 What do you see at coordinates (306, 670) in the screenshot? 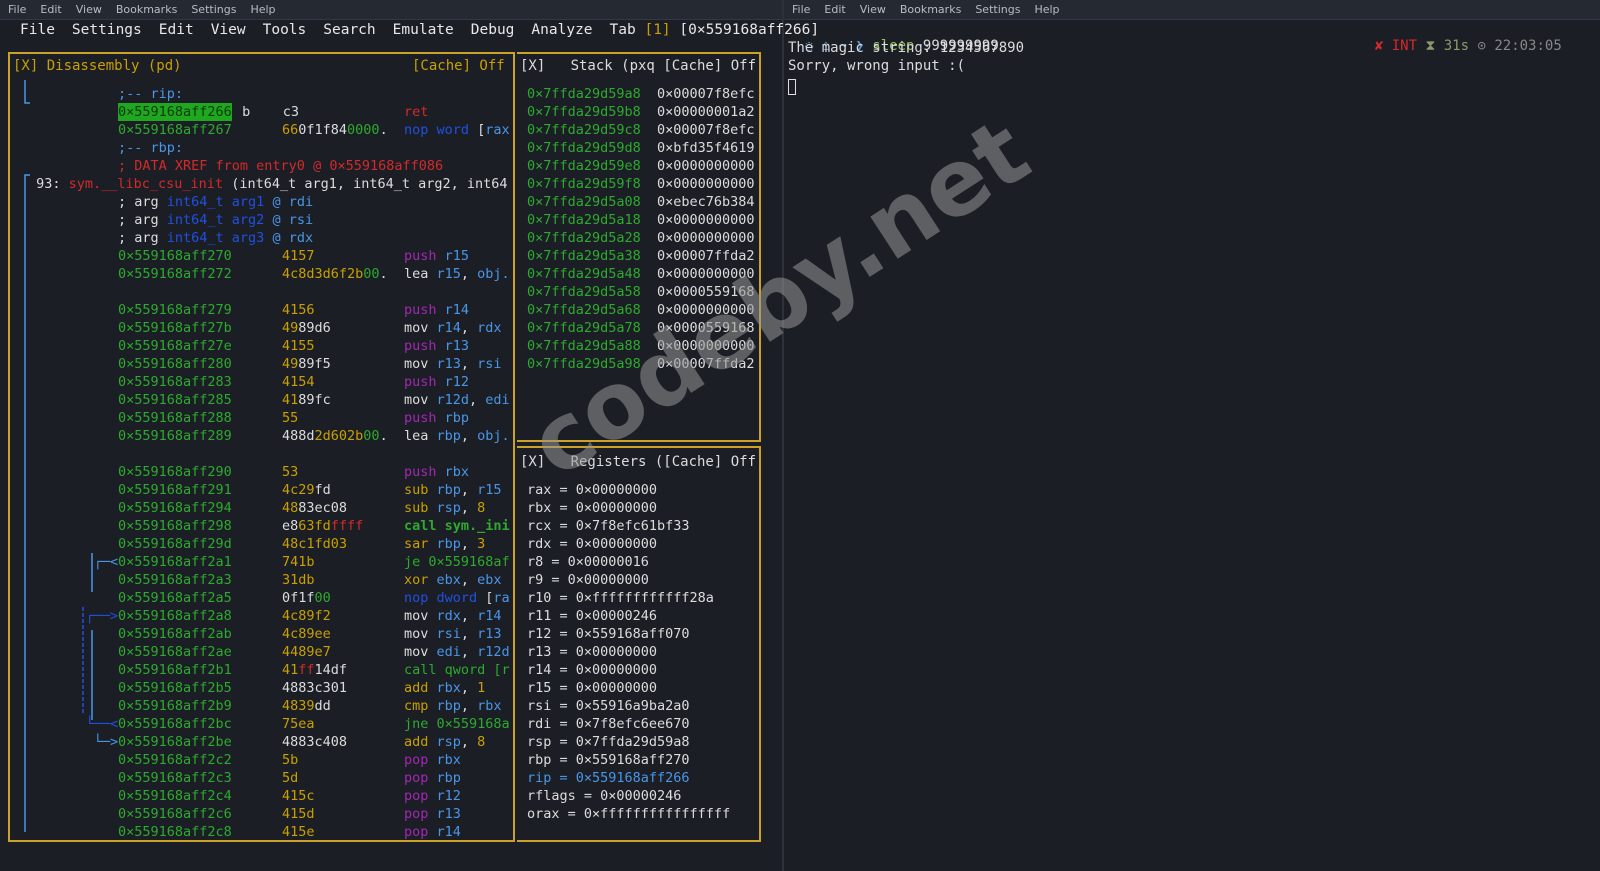
I see `byte-segment: ff` at bounding box center [306, 670].